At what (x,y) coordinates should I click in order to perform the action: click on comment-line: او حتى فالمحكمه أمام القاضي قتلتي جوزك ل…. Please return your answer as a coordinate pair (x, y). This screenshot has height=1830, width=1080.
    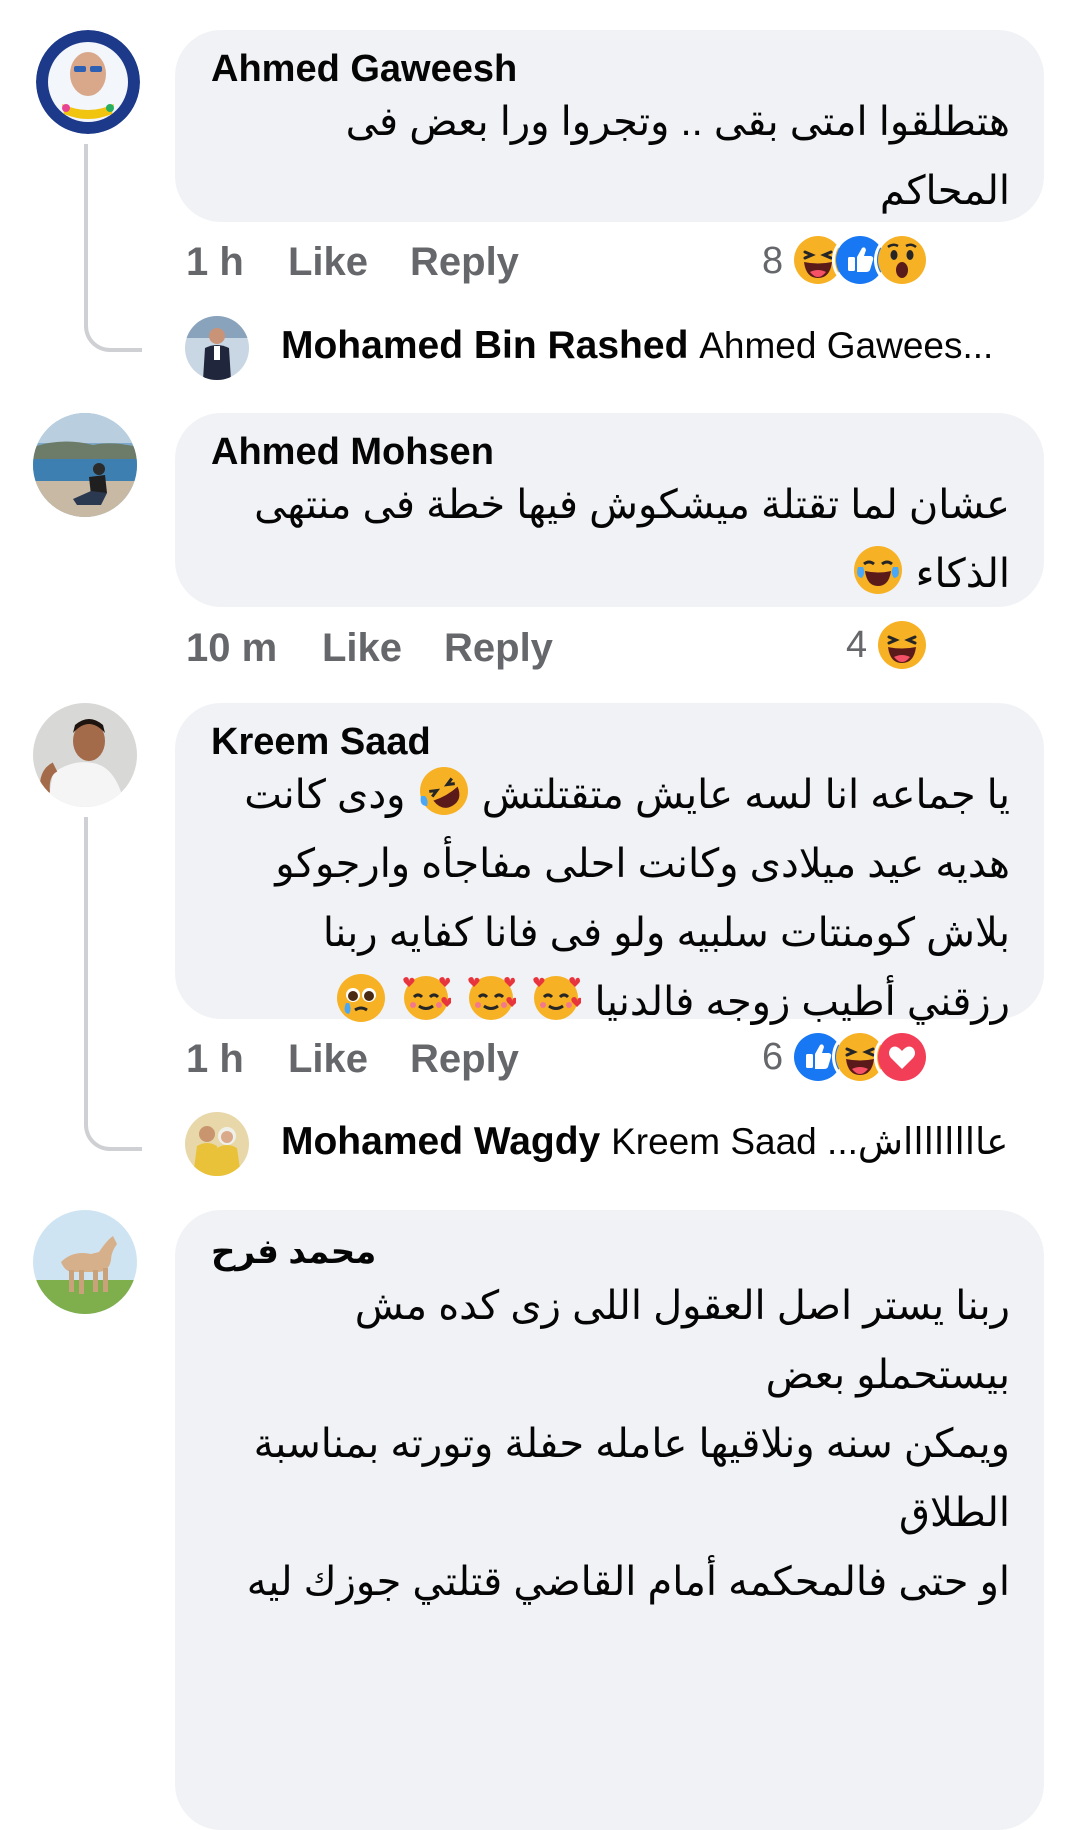
    Looking at the image, I should click on (628, 1582).